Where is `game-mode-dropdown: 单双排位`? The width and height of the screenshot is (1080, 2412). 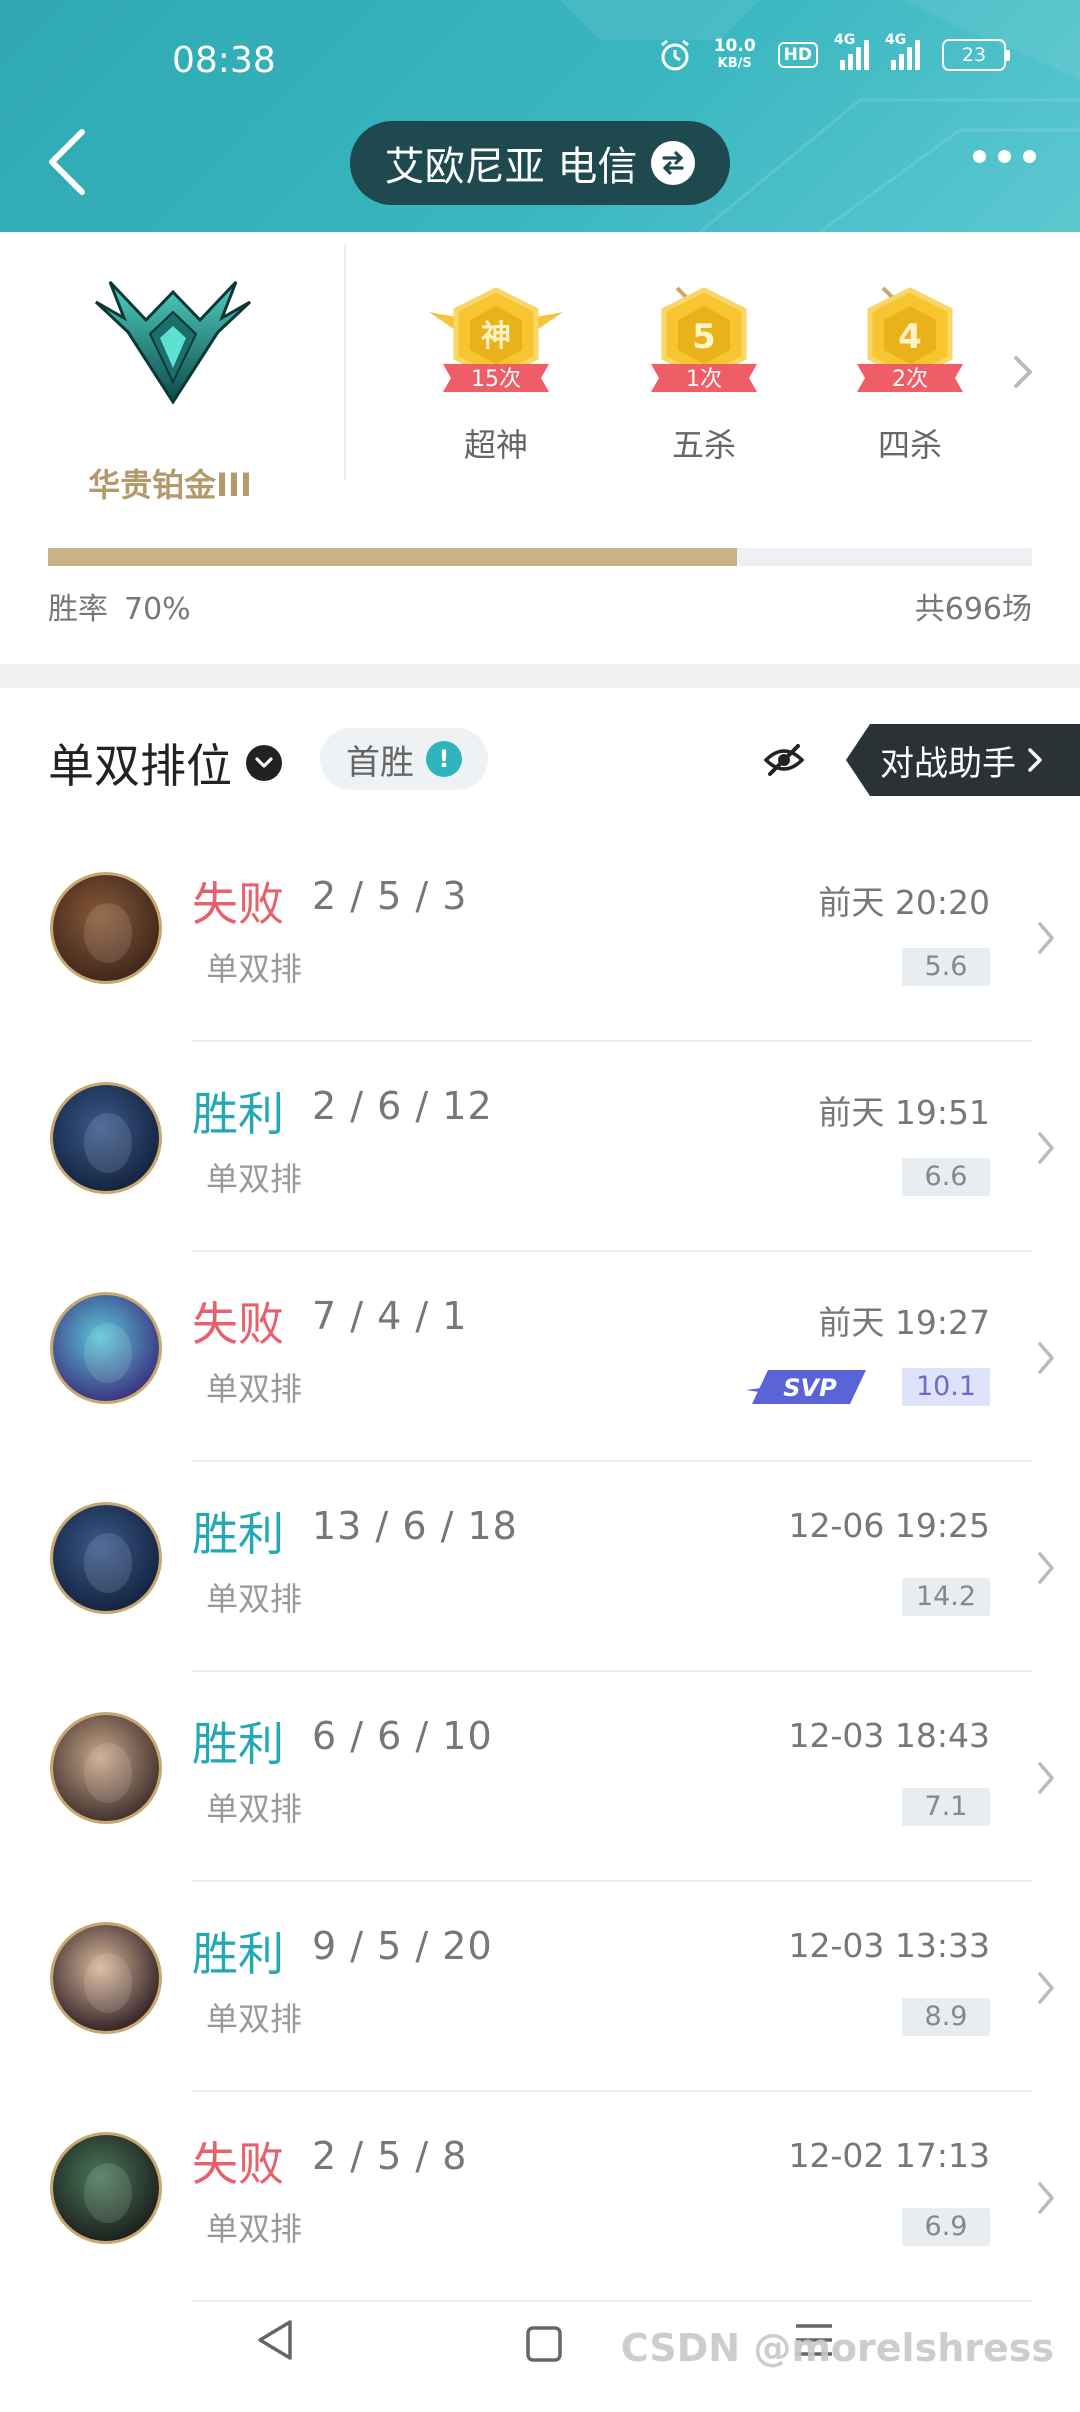
game-mode-dropdown: 单双排位 is located at coordinates (165, 763).